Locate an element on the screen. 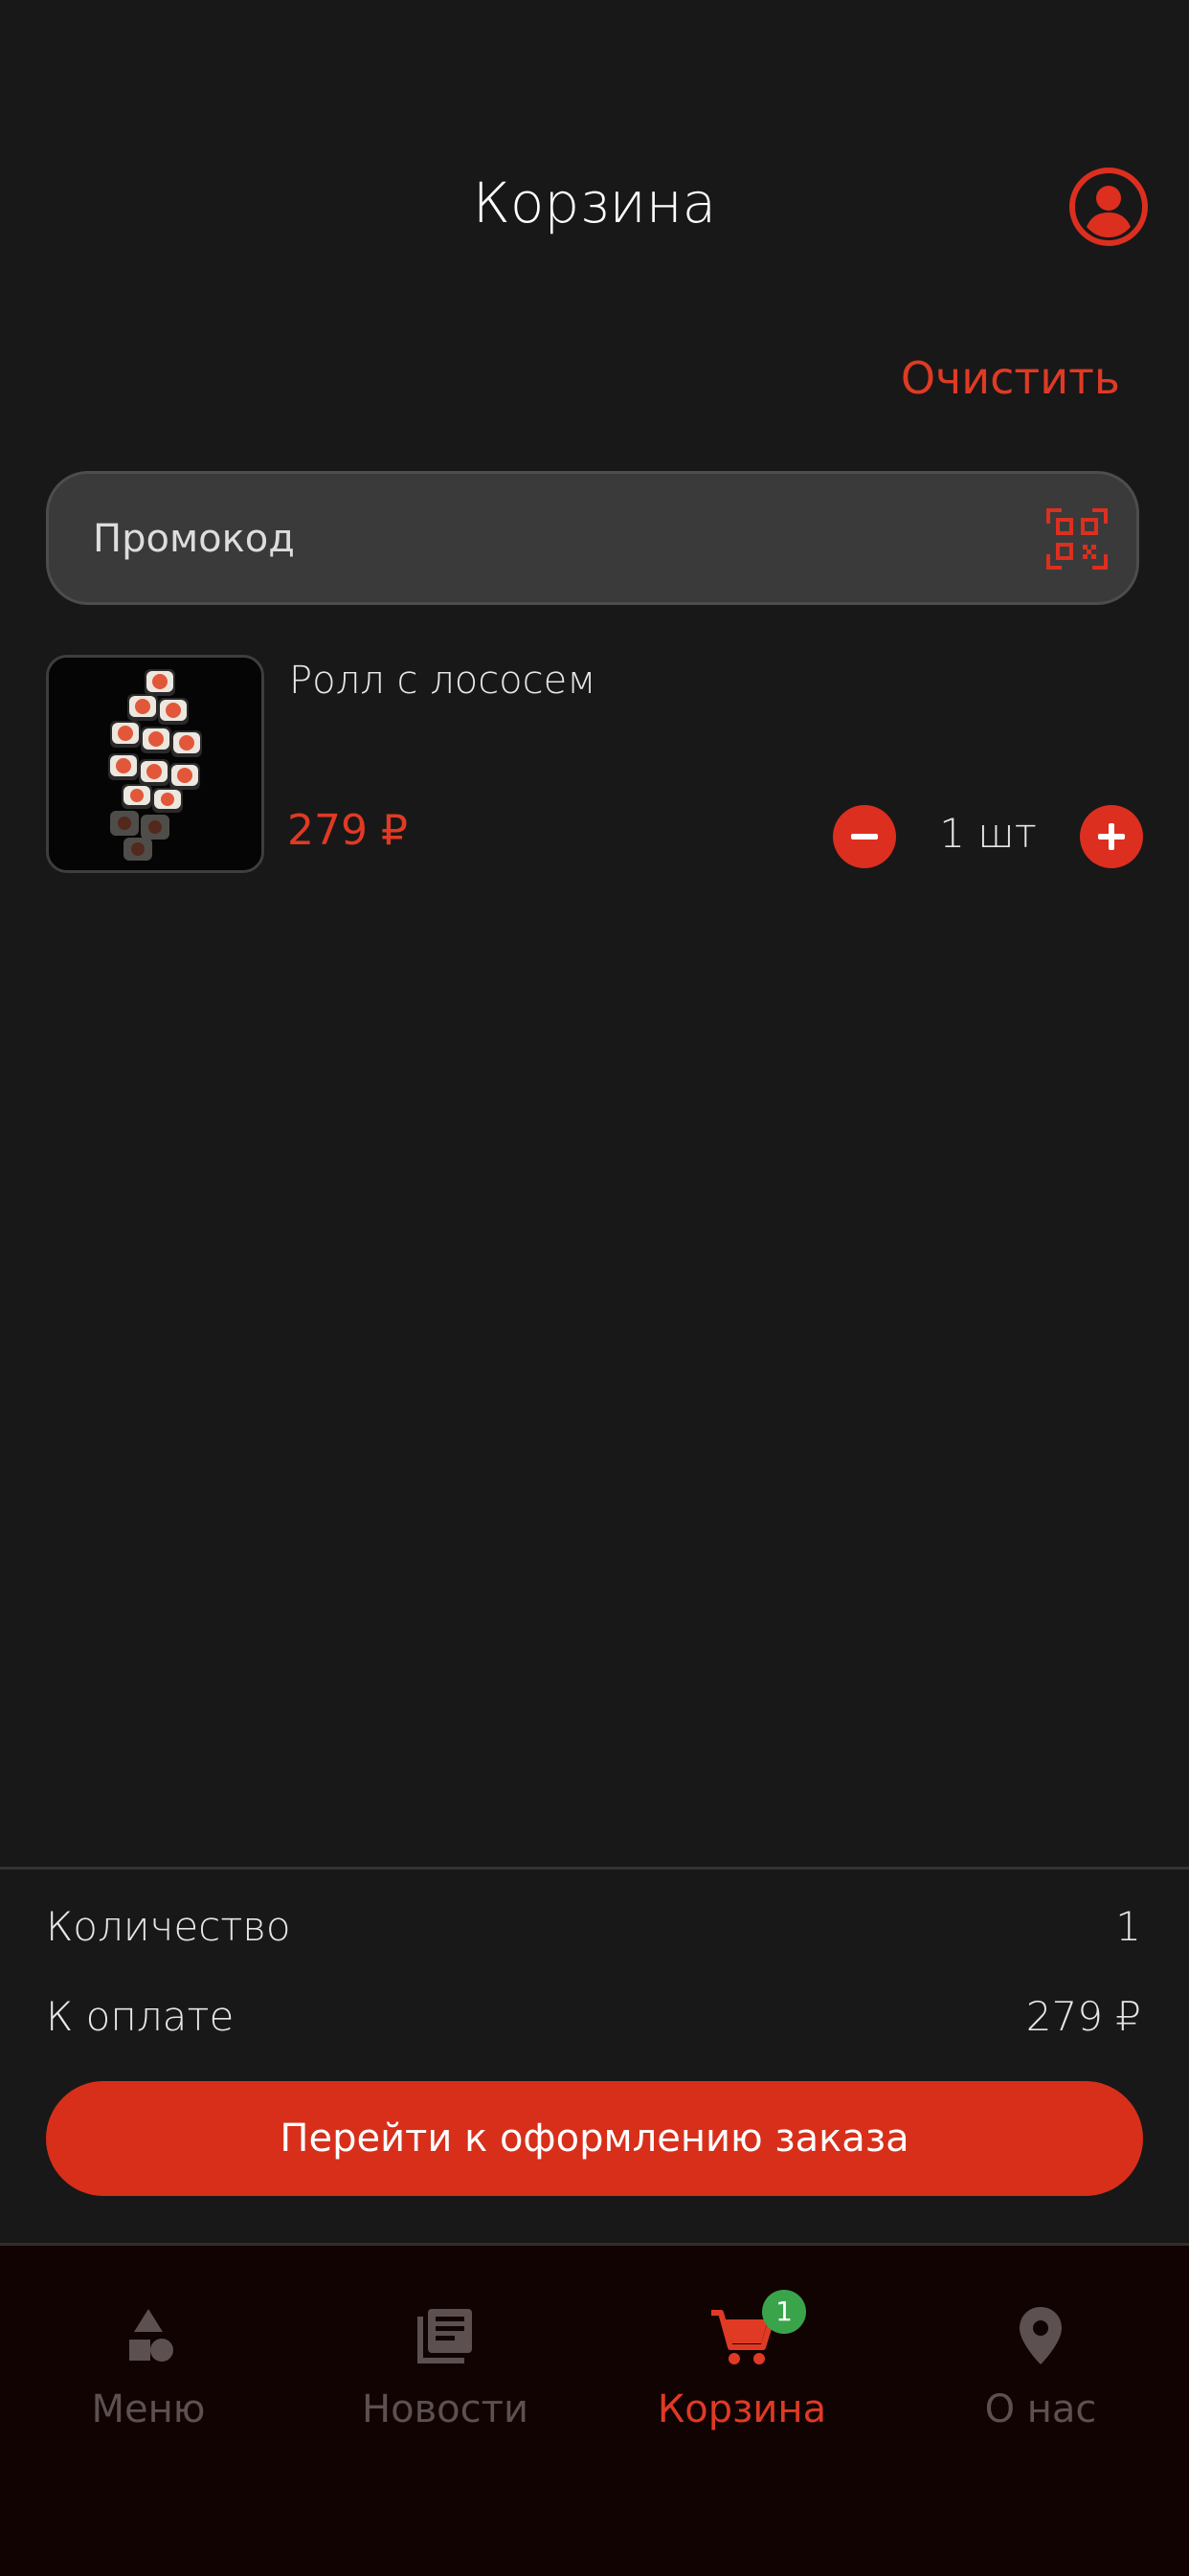  tab-cart: Корзина is located at coordinates (742, 2356).